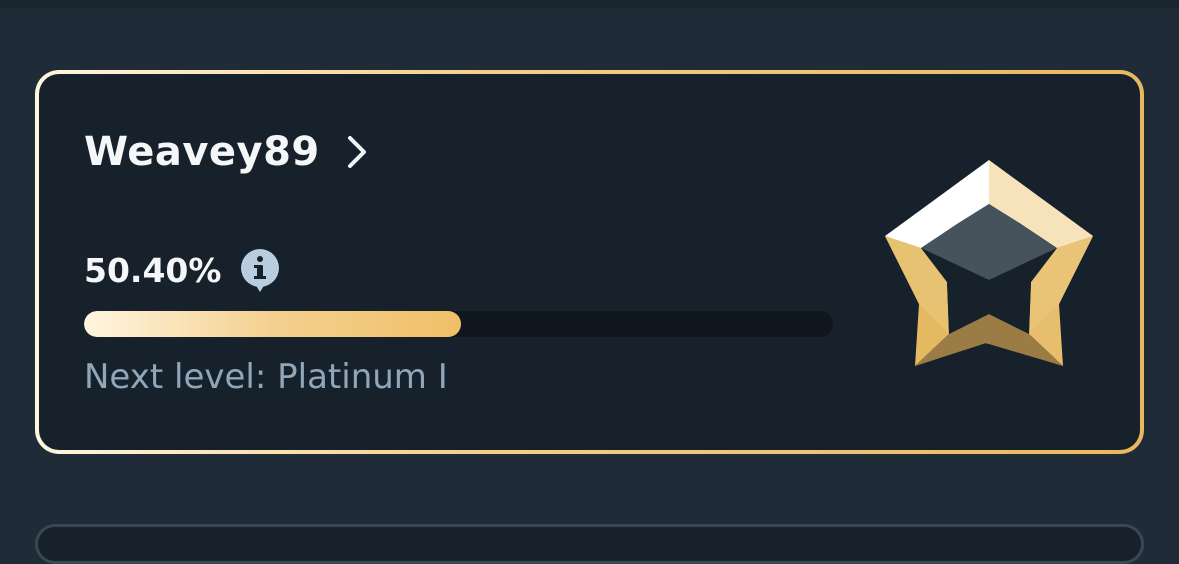 This screenshot has width=1179, height=564. What do you see at coordinates (589, 4) in the screenshot?
I see `top-bar` at bounding box center [589, 4].